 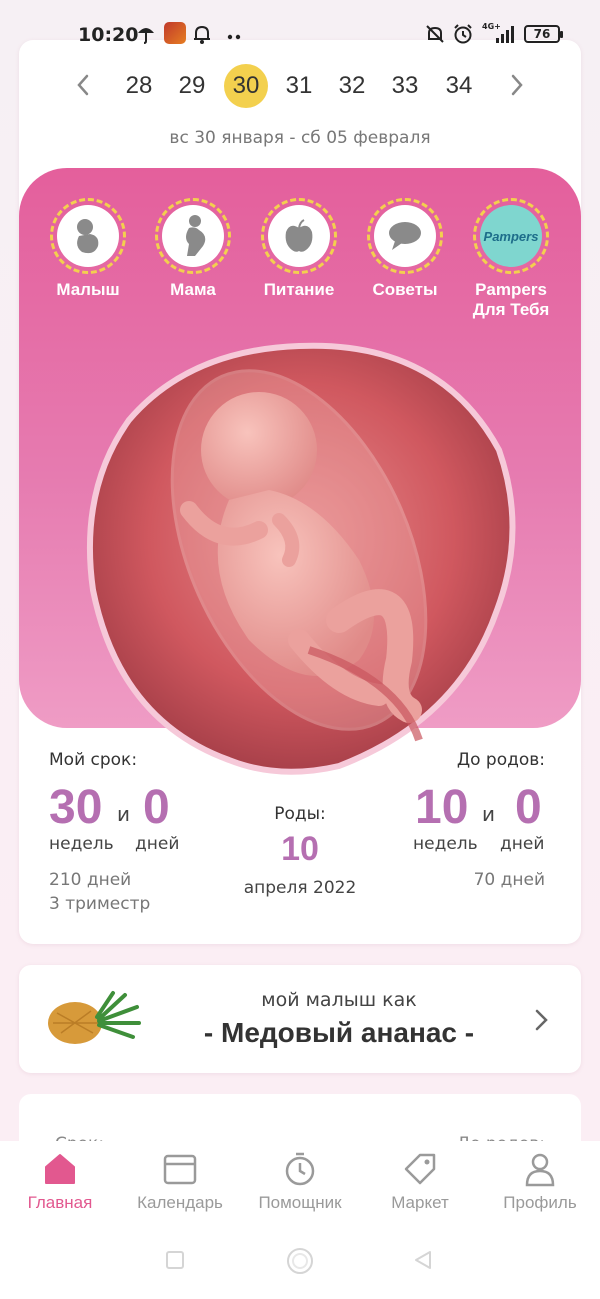 I want to click on battery-indicator: 76, so click(x=543, y=34).